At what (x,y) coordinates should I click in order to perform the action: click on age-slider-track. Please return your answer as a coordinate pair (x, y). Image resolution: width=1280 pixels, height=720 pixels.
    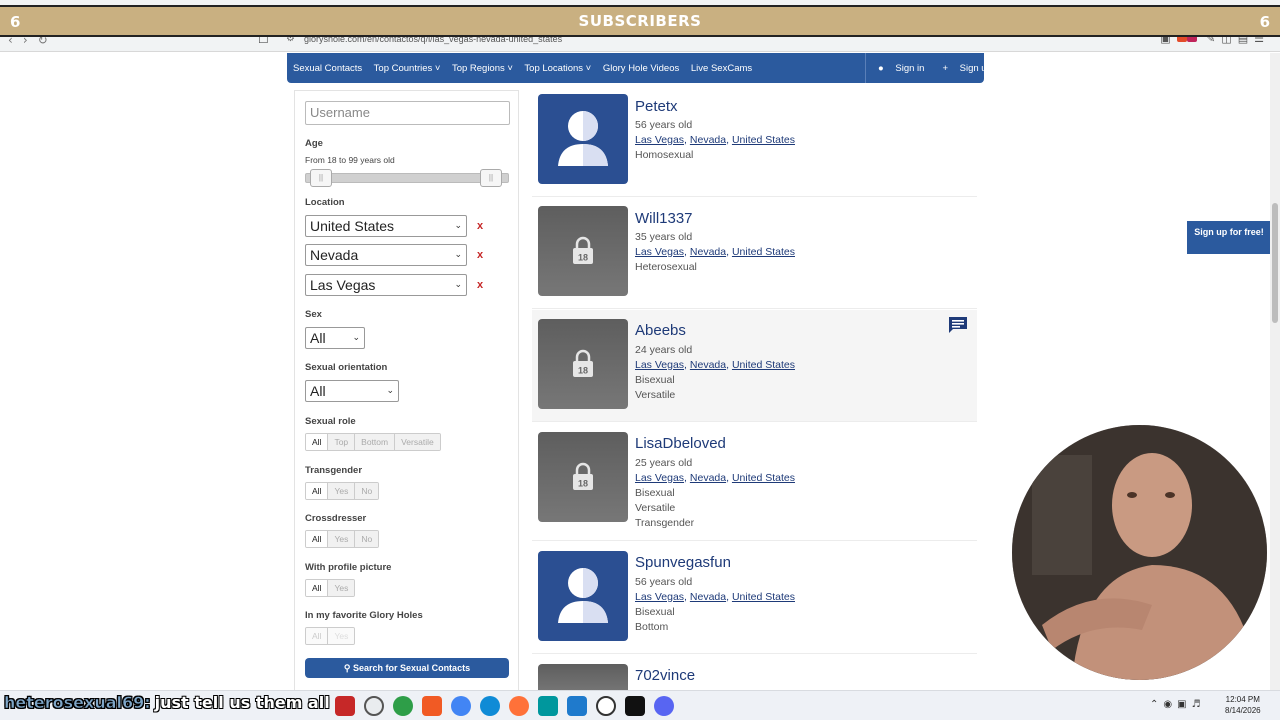
    Looking at the image, I should click on (407, 178).